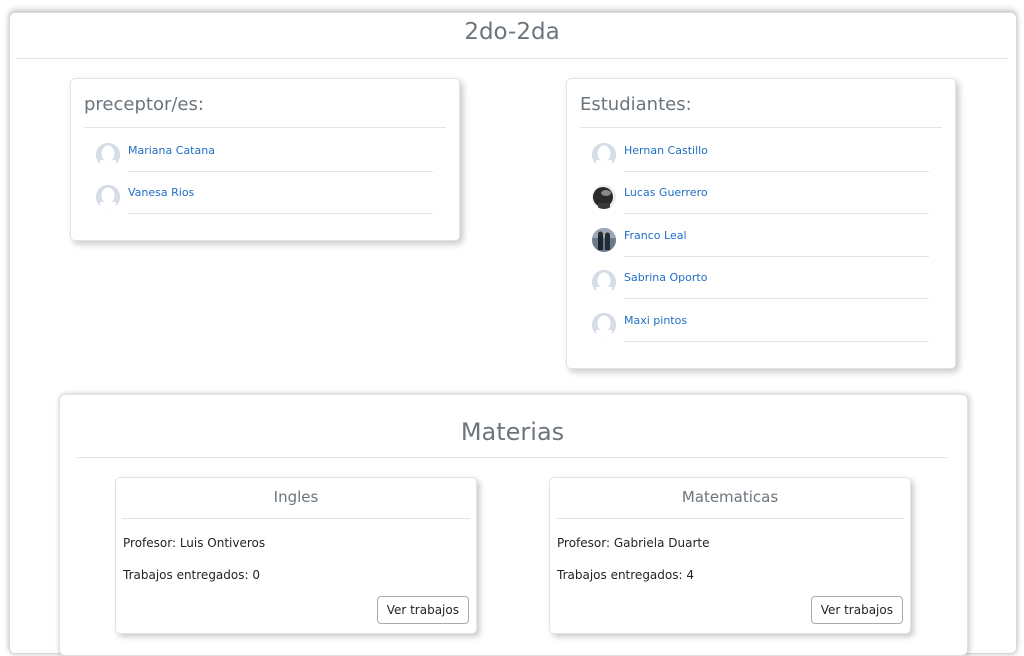  Describe the element at coordinates (512, 457) in the screenshot. I see `materias-divider` at that location.